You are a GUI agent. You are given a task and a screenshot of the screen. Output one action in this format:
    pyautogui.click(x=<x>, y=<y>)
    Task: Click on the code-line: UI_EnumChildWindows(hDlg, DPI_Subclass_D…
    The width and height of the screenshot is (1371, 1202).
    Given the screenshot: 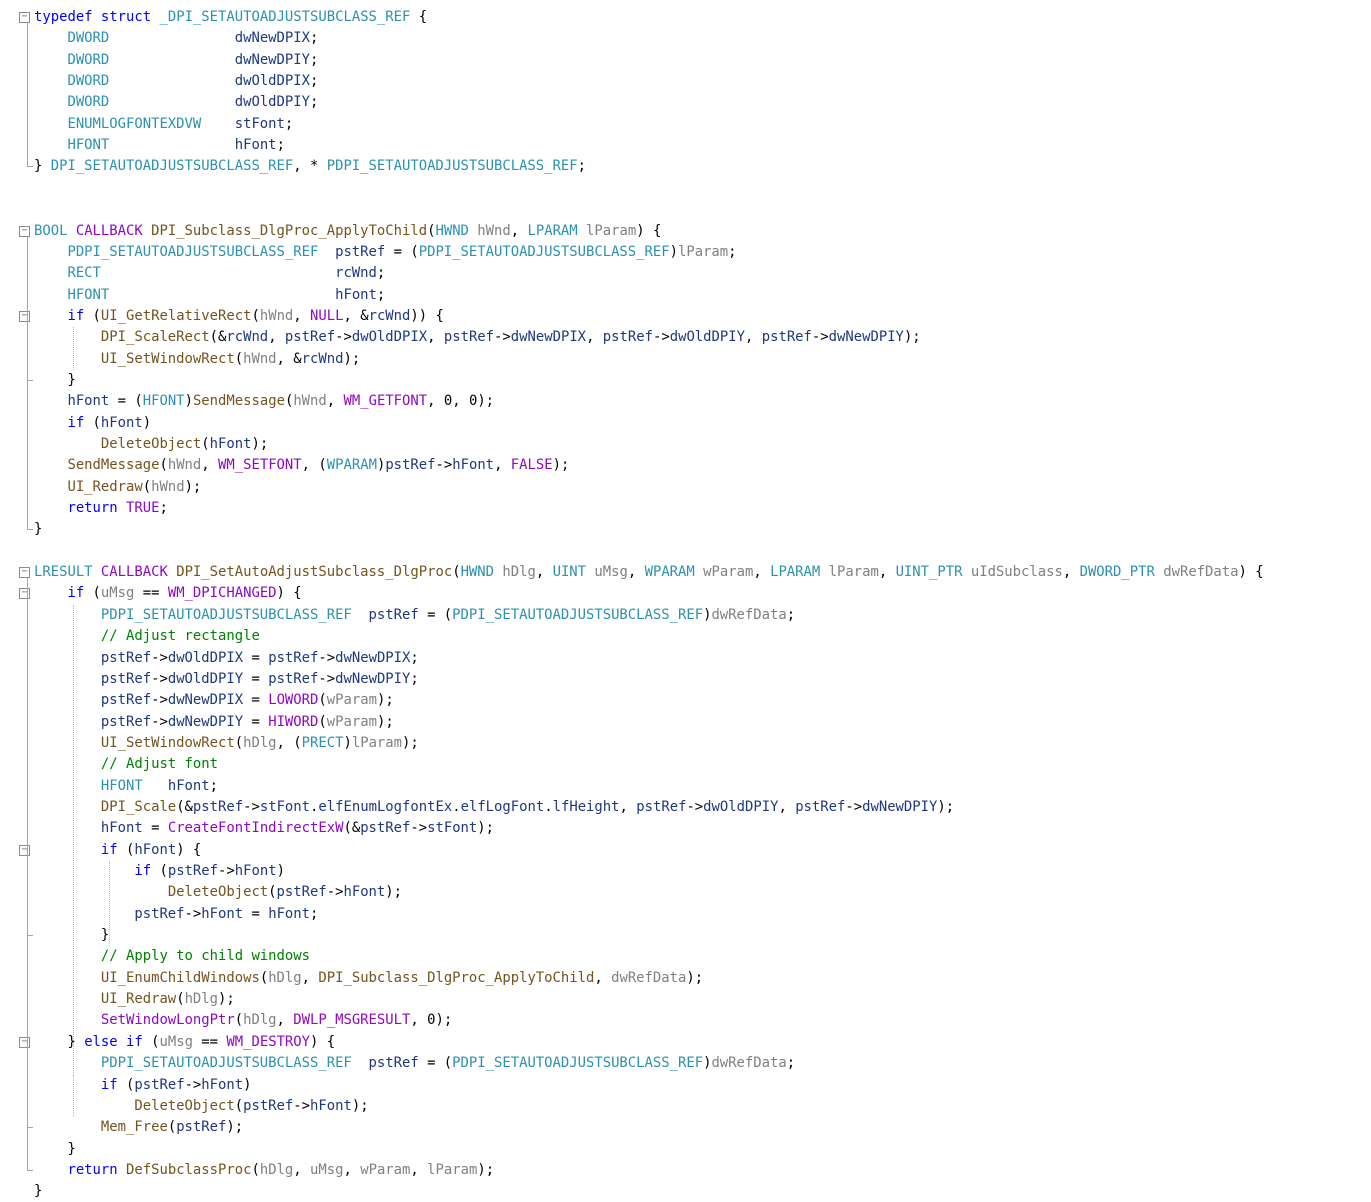 What is the action you would take?
    pyautogui.click(x=368, y=978)
    